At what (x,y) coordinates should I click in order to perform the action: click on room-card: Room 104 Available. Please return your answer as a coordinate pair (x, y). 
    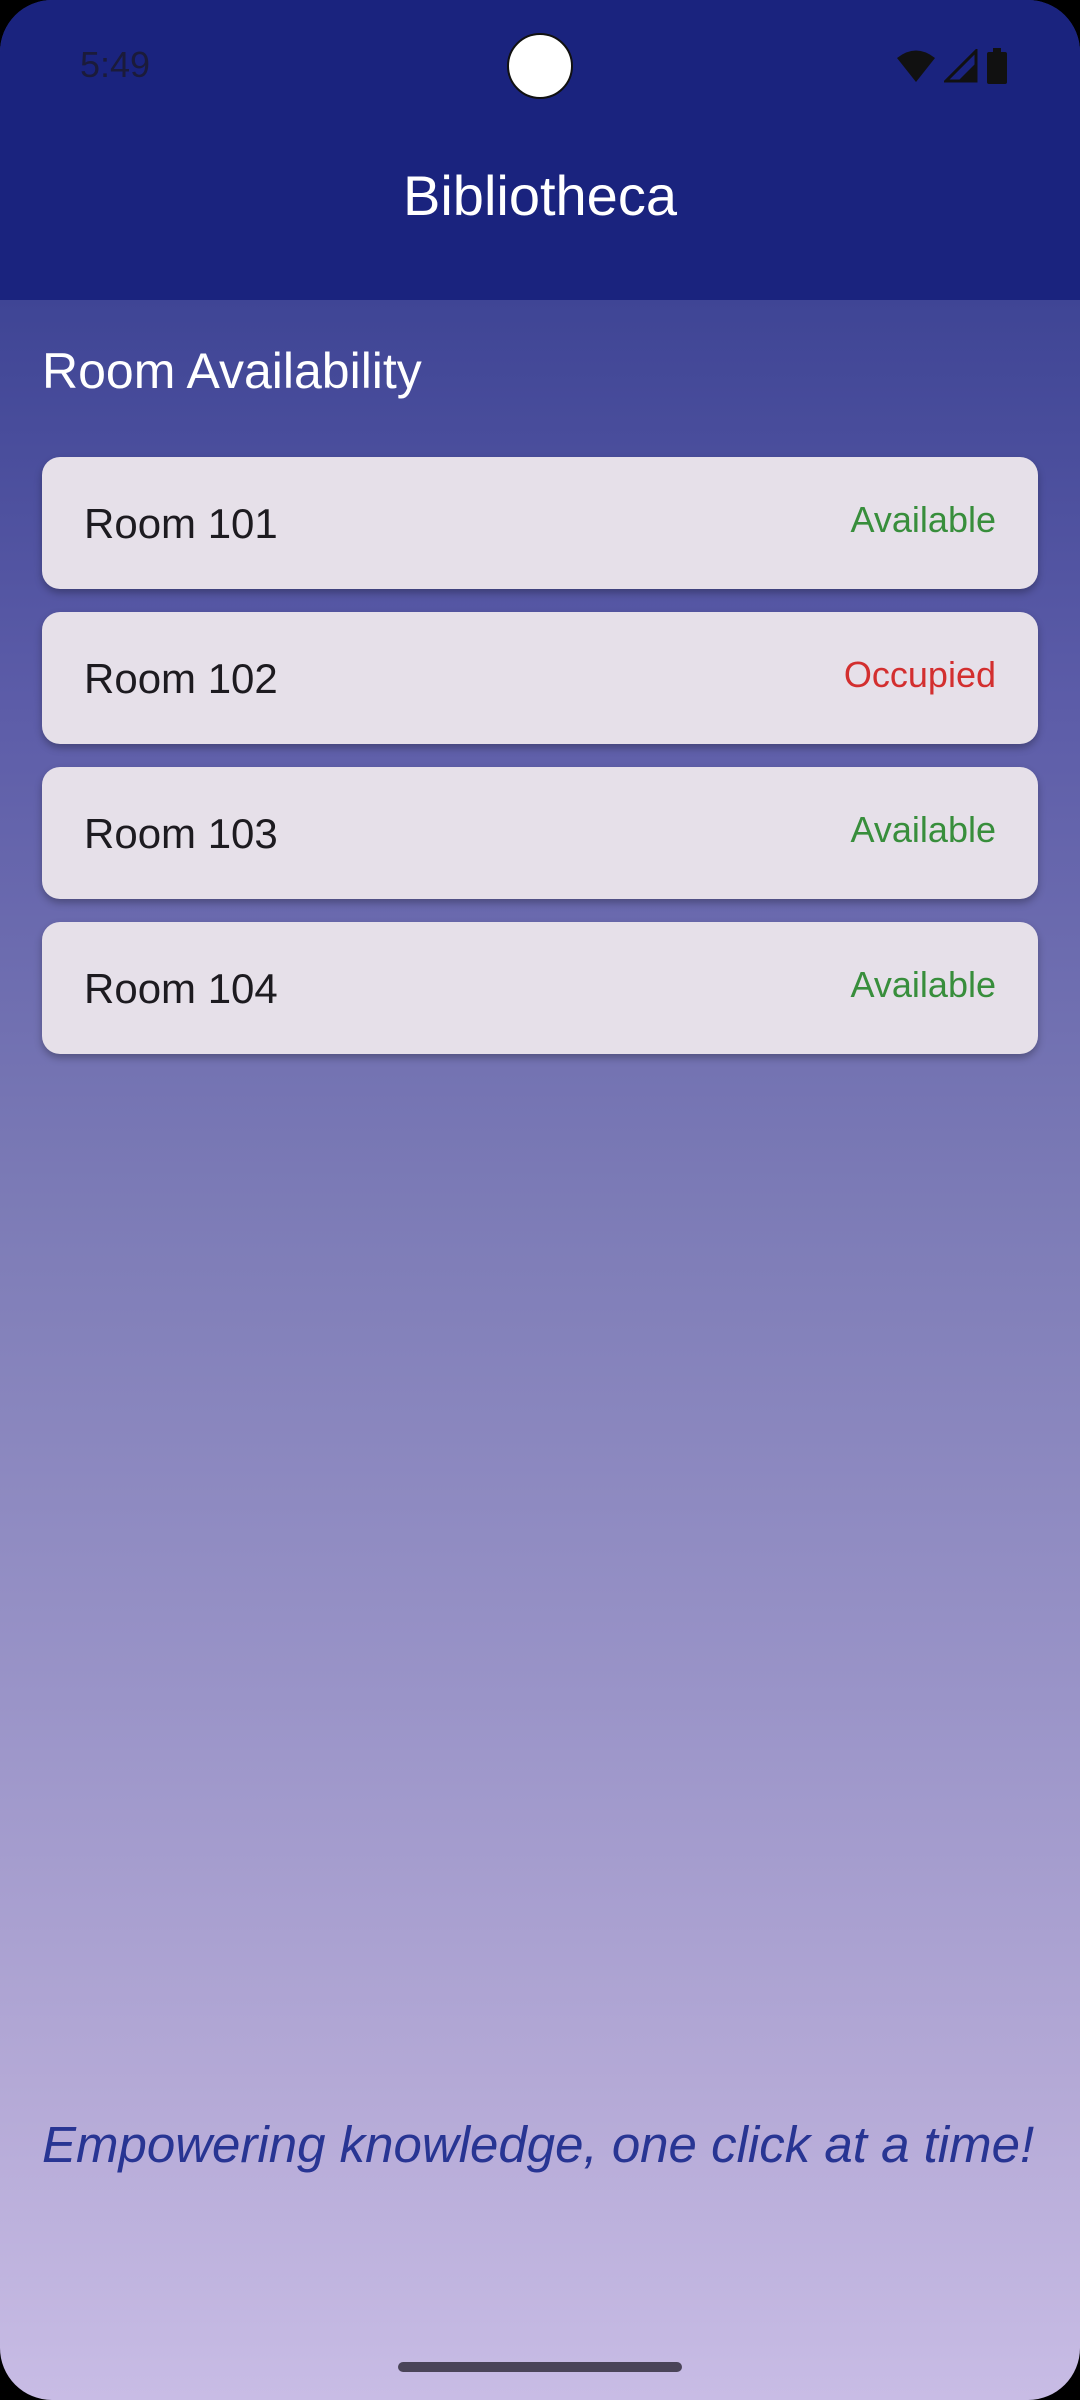
    Looking at the image, I should click on (540, 988).